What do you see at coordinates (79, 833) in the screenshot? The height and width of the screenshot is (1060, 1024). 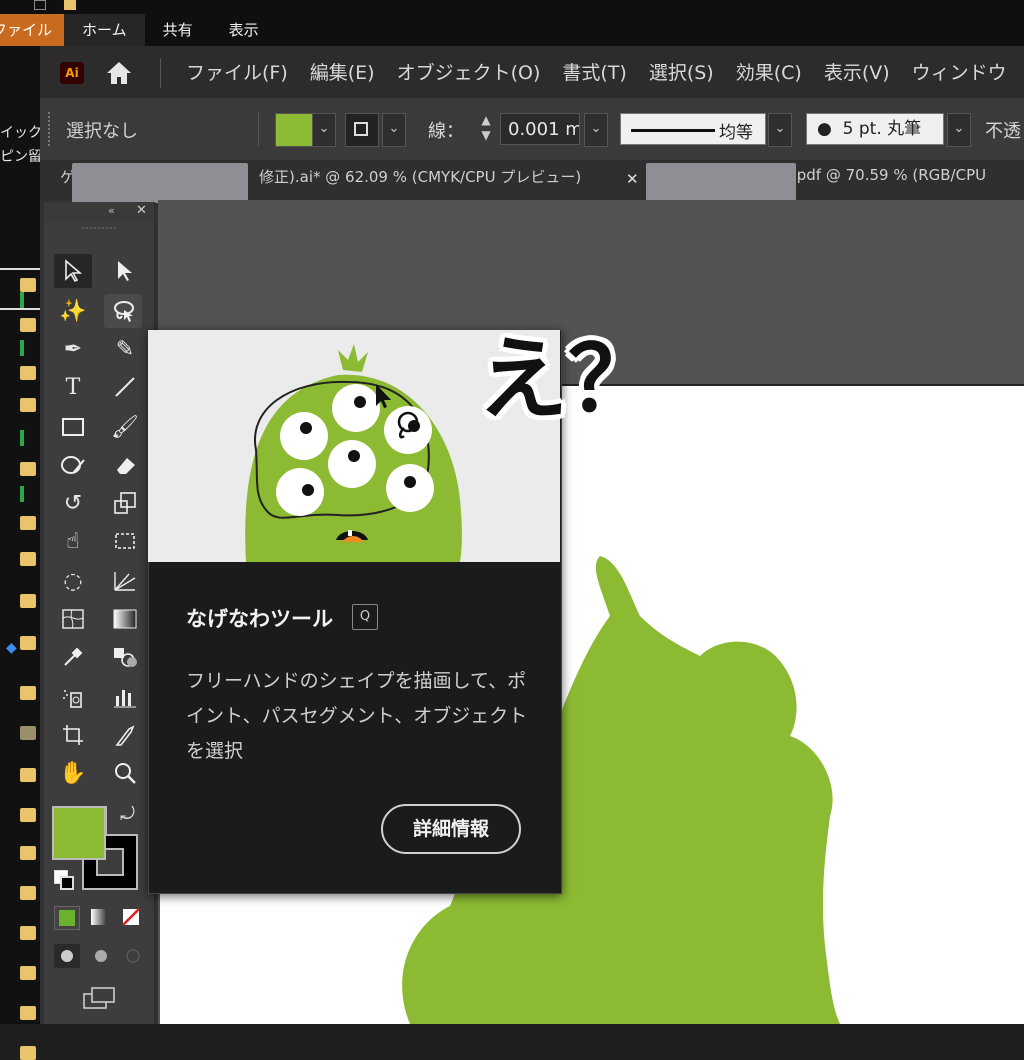 I see `fill-swatch-front` at bounding box center [79, 833].